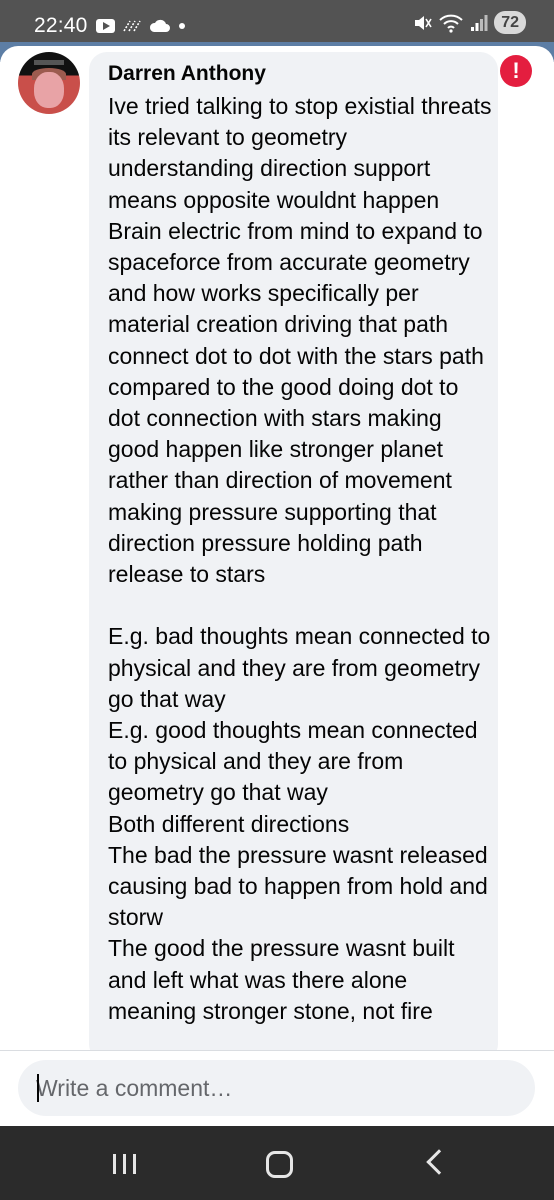 The image size is (554, 1200). Describe the element at coordinates (187, 74) in the screenshot. I see `comment-author: Darren Anthony` at that location.